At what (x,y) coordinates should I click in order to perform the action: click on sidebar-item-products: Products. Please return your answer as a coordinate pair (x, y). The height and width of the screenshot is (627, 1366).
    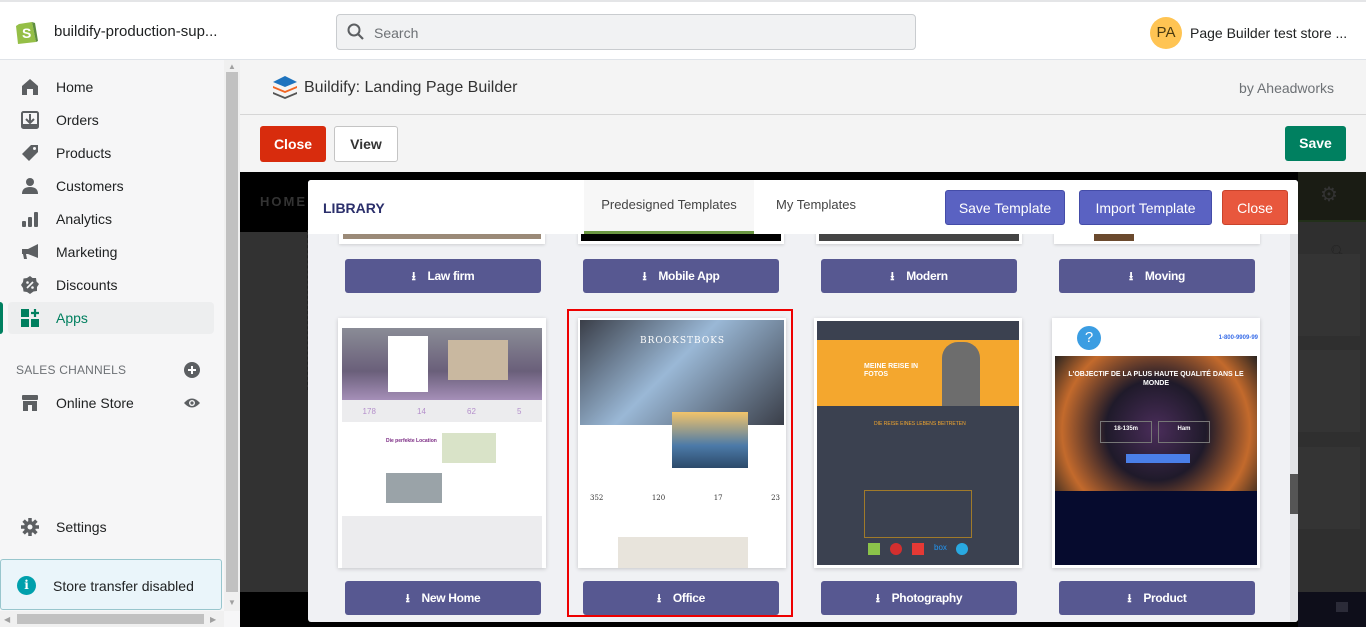
    Looking at the image, I should click on (111, 153).